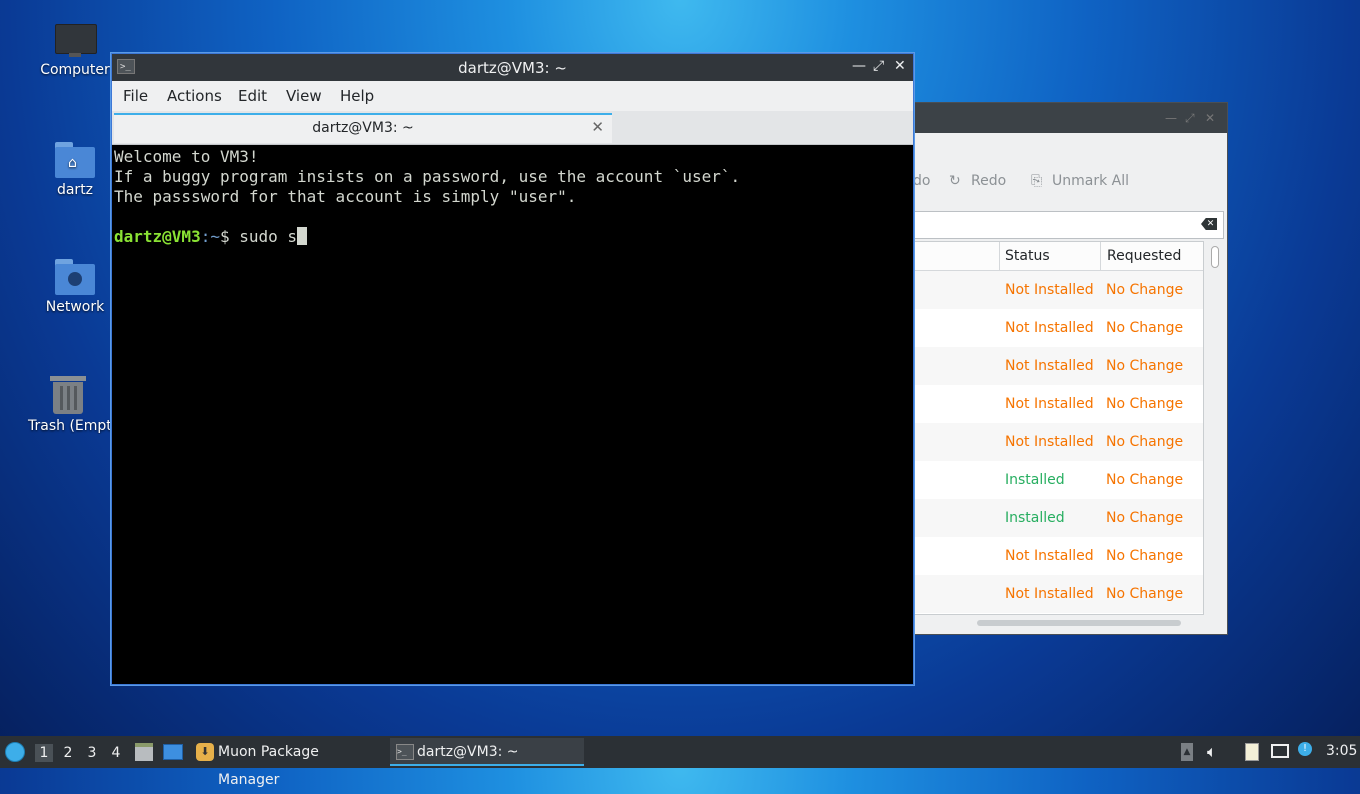  Describe the element at coordinates (268, 766) in the screenshot. I see `task-label: Muon Package Manager` at that location.